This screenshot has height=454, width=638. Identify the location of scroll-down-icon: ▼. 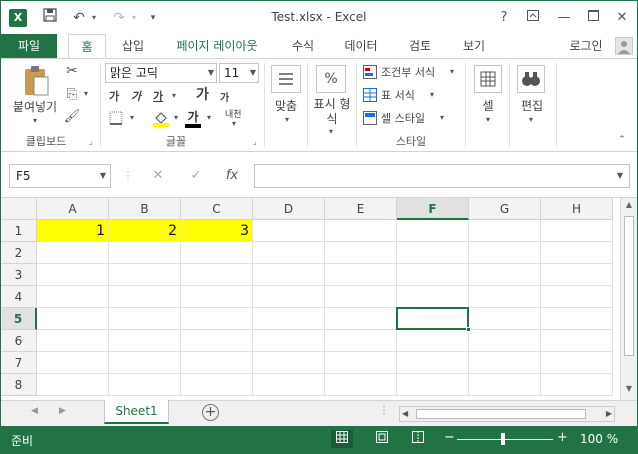
(629, 391).